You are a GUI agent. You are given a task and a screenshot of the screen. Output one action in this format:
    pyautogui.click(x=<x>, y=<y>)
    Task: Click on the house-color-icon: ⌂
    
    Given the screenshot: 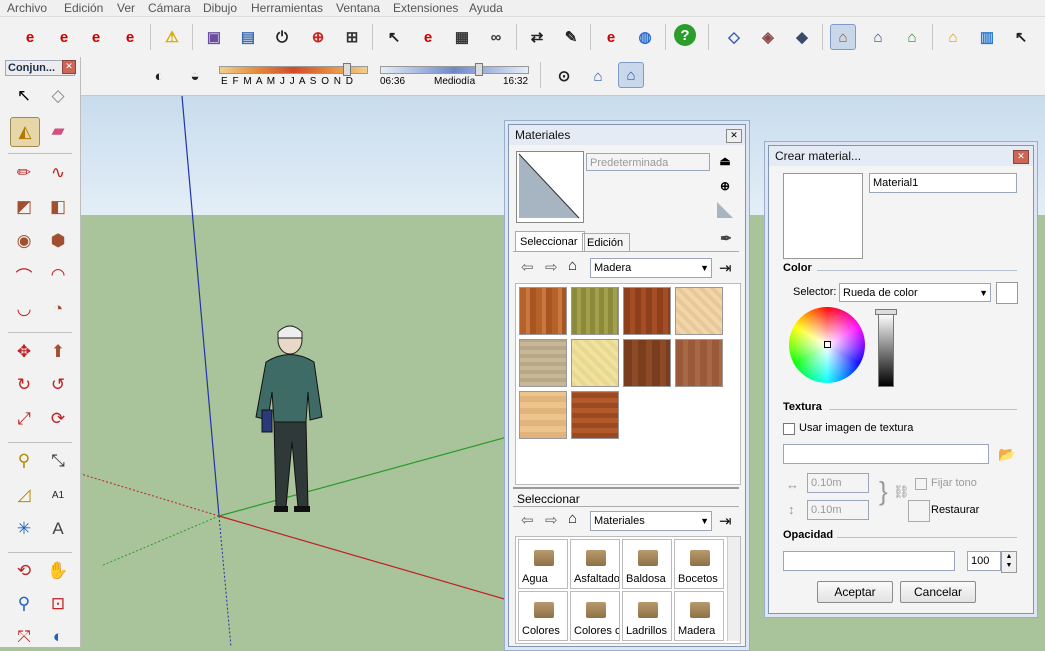 What is the action you would take?
    pyautogui.click(x=912, y=37)
    